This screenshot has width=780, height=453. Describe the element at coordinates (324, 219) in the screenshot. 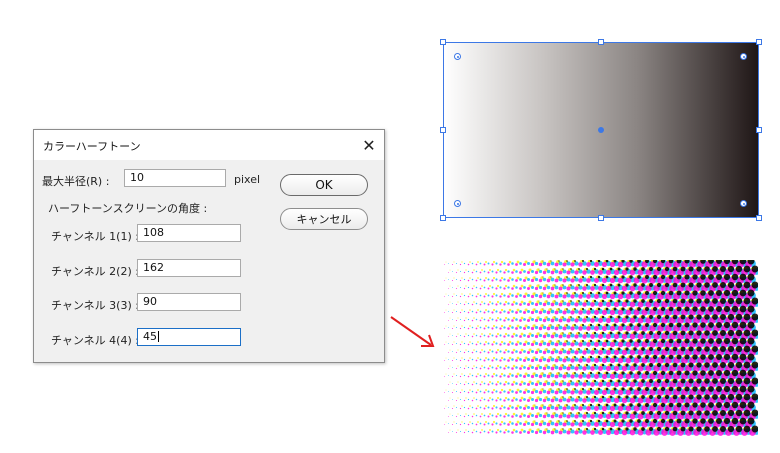

I see `cancel-button: キャンセル` at that location.